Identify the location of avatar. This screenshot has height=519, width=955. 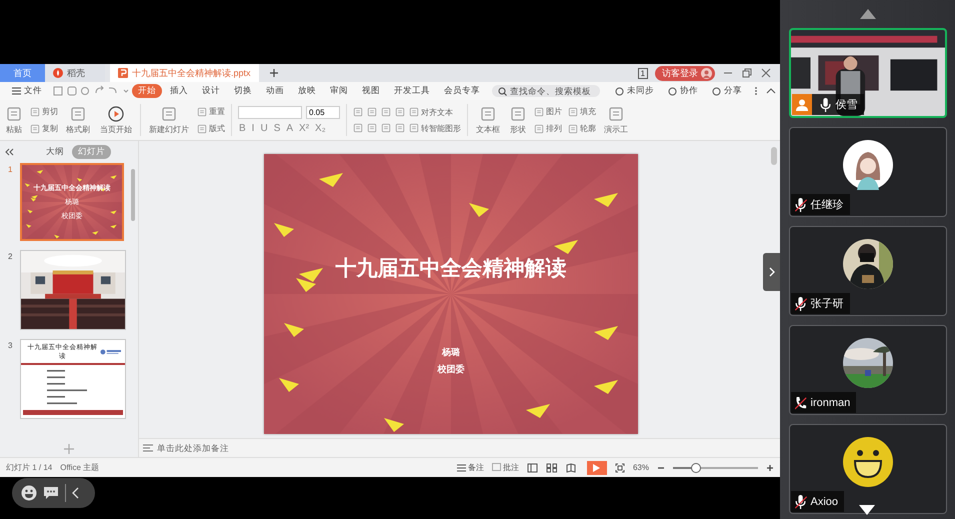
(867, 363).